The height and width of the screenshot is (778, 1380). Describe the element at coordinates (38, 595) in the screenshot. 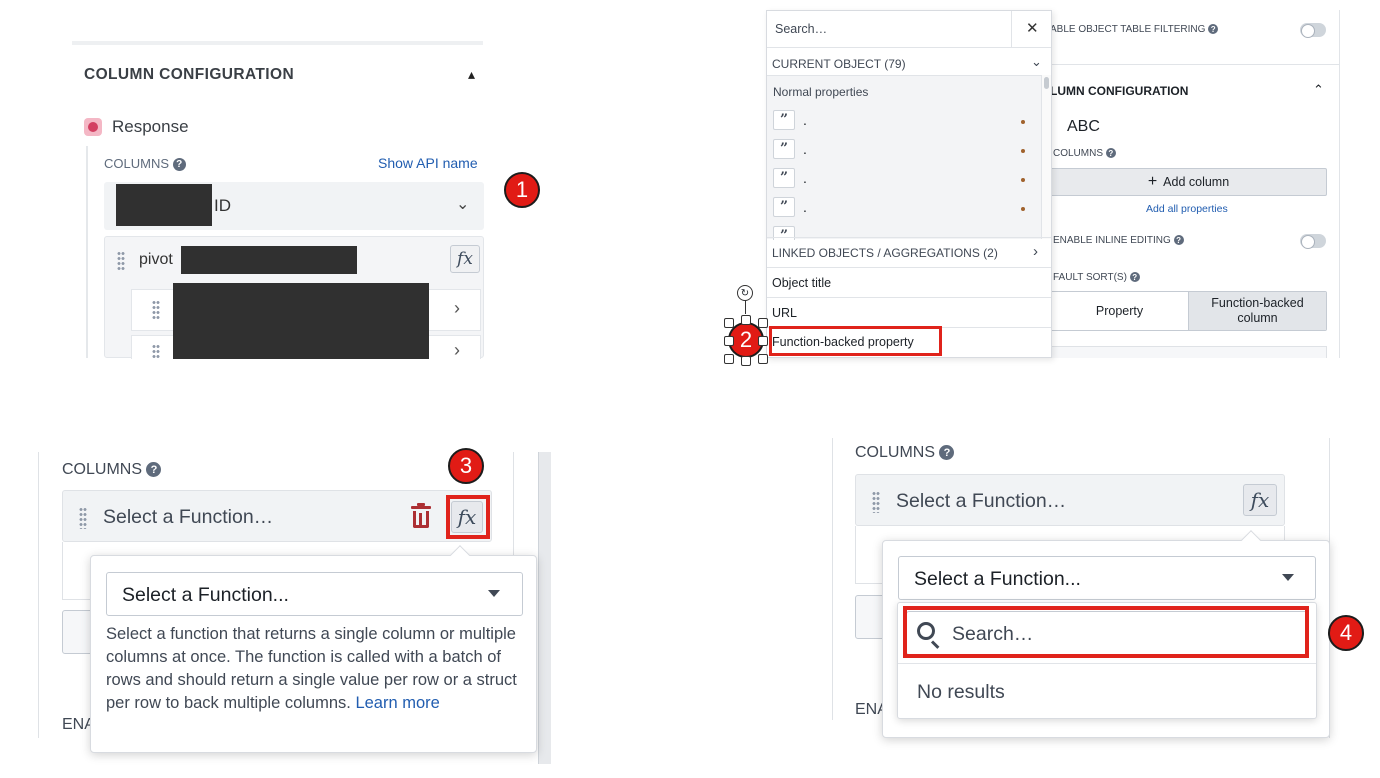

I see `panel-border` at that location.